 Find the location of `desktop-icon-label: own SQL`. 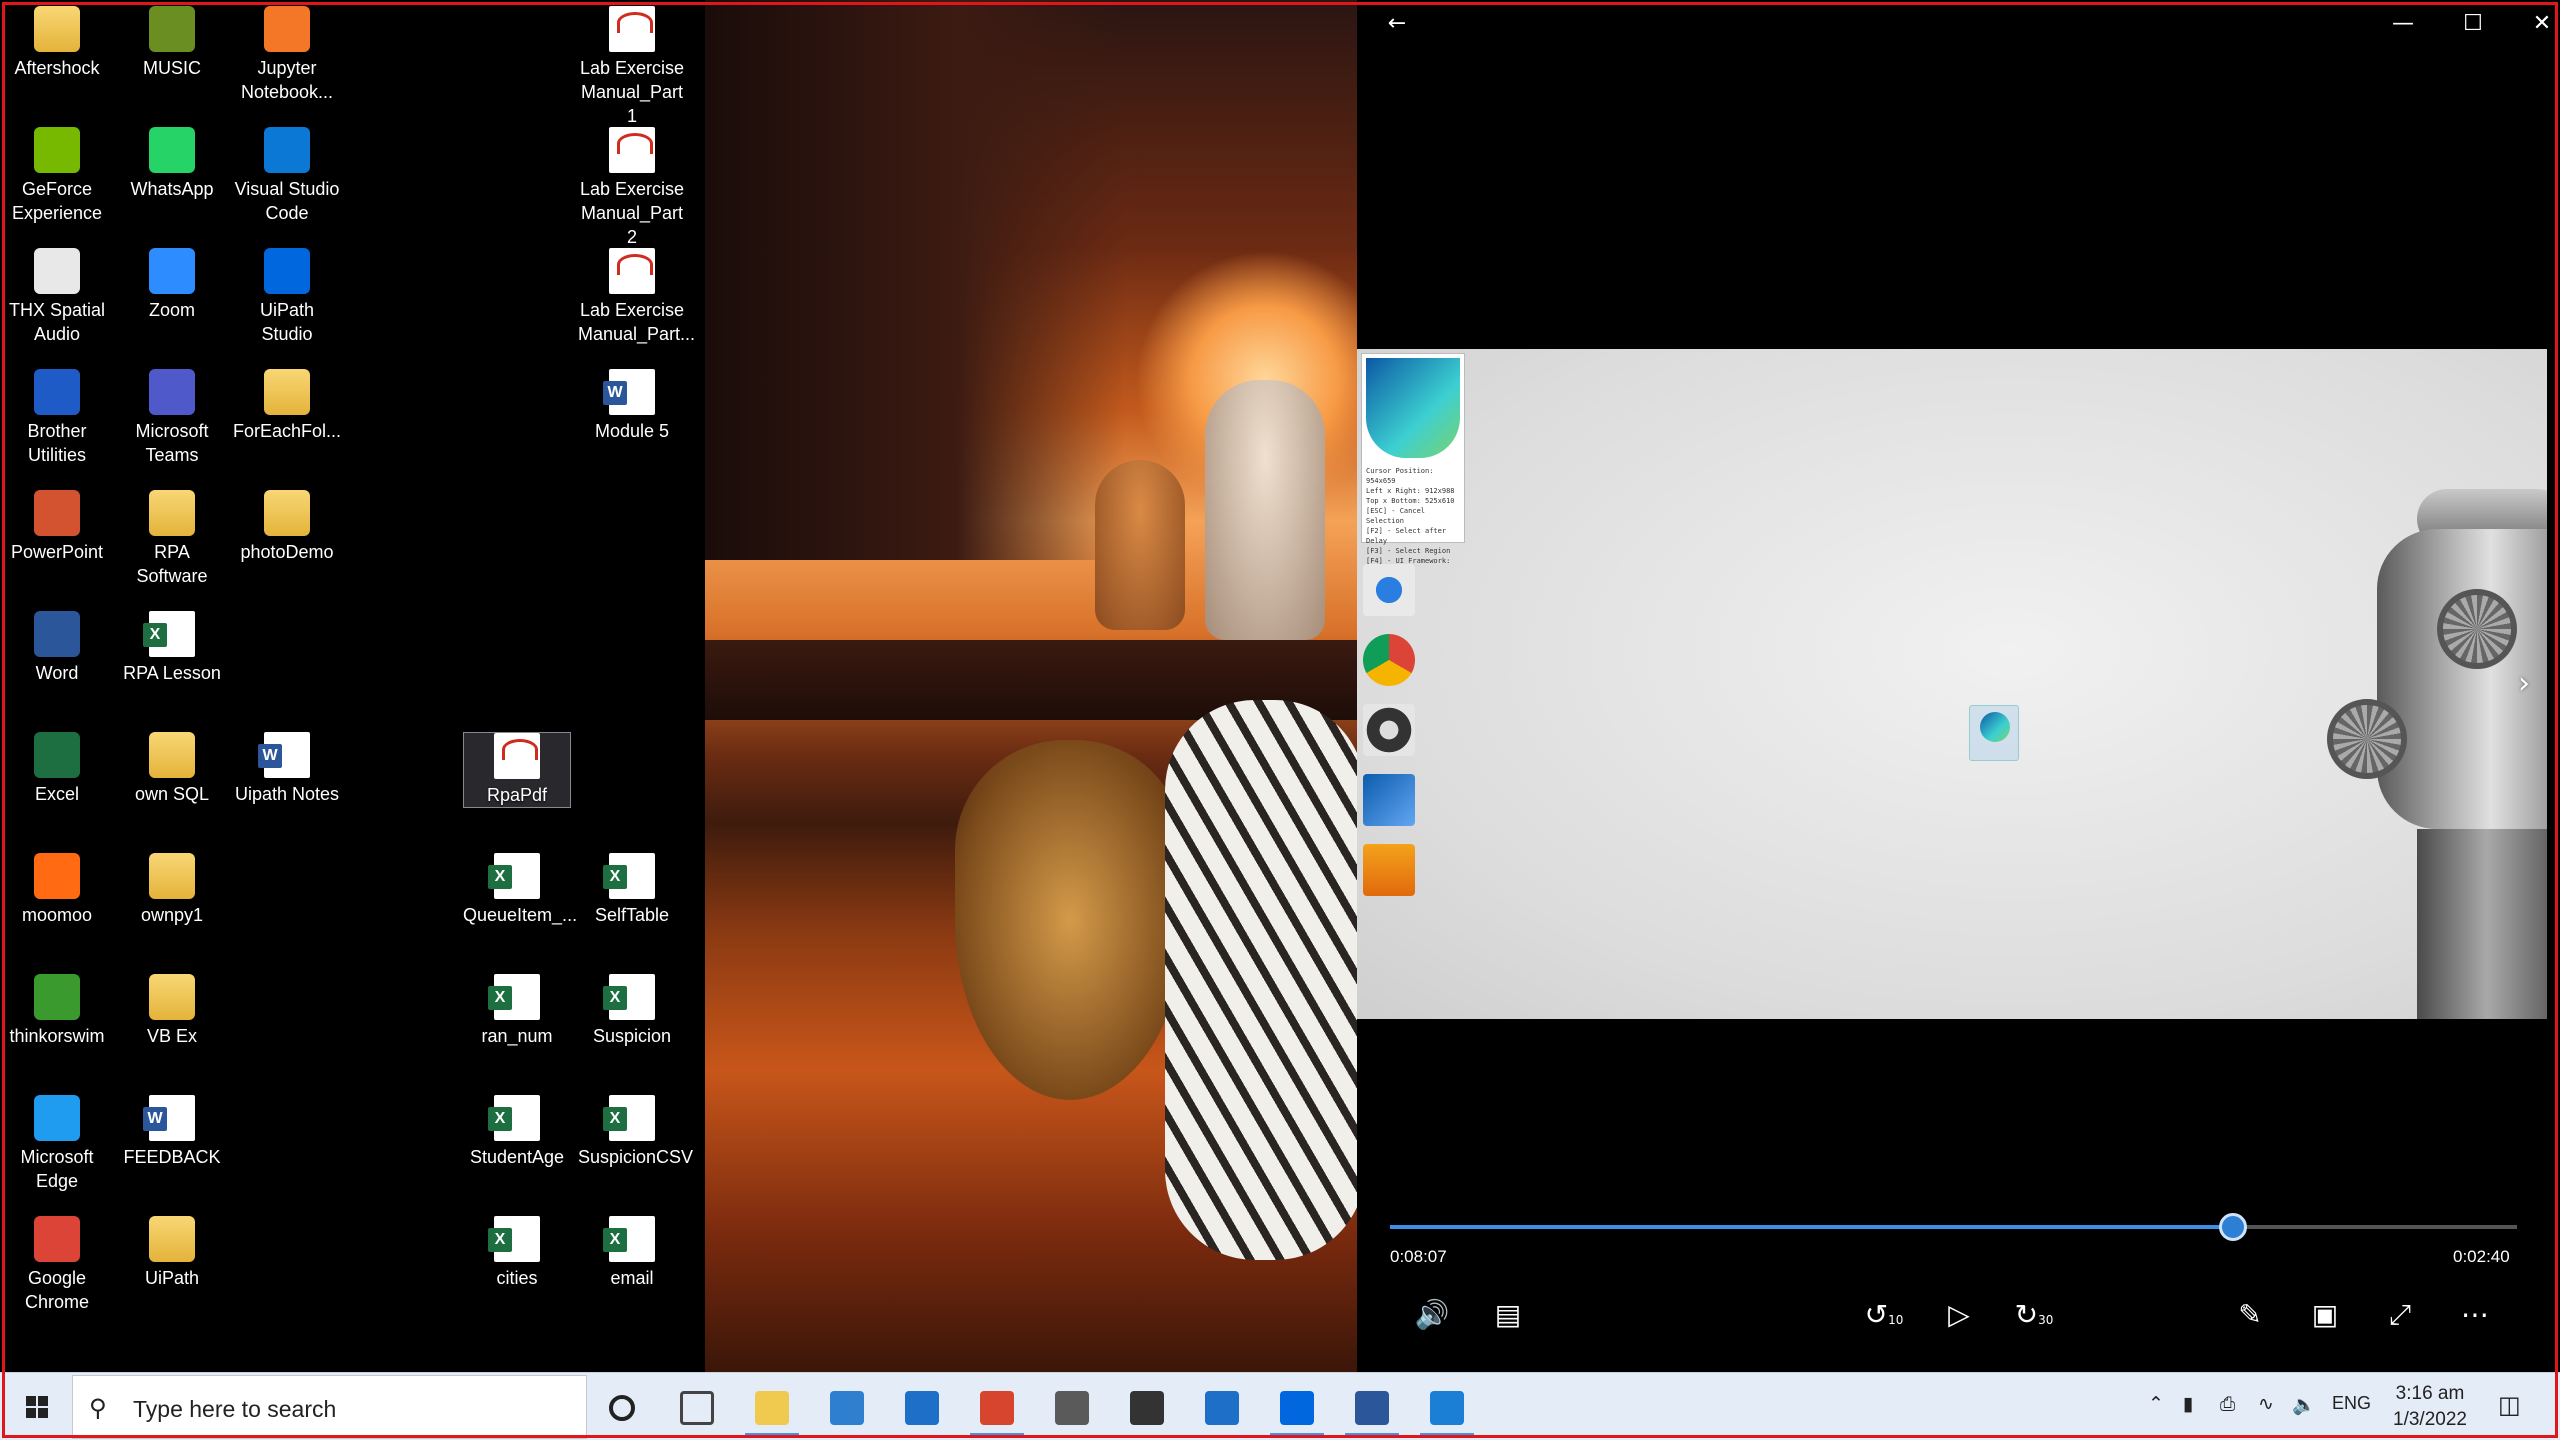

desktop-icon-label: own SQL is located at coordinates (172, 794).